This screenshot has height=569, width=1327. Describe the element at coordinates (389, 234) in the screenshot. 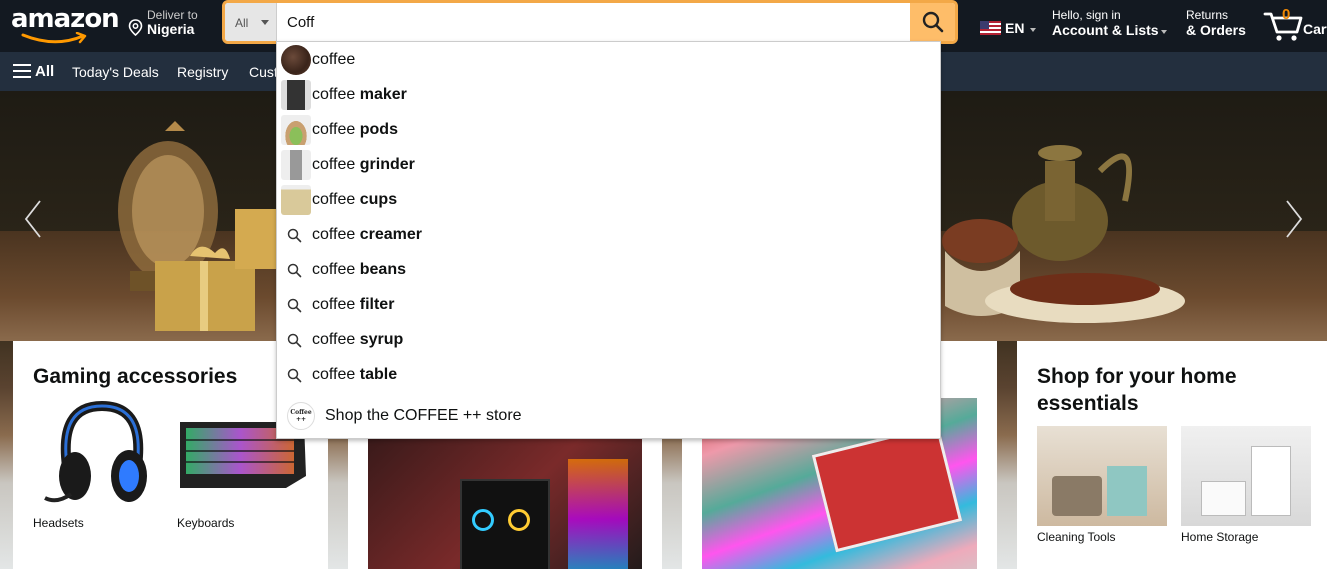

I see `suggestion-suffix: creamer` at that location.